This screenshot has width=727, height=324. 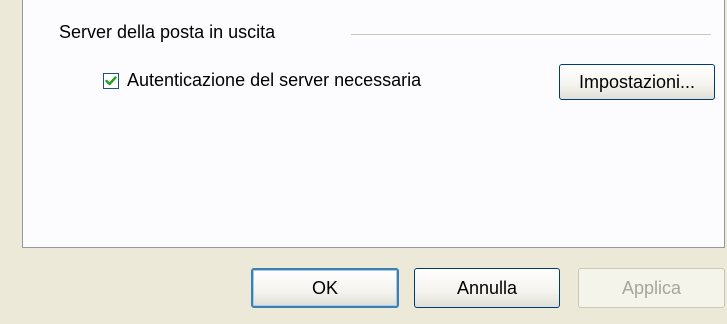 What do you see at coordinates (325, 288) in the screenshot?
I see `ok-button: OK` at bounding box center [325, 288].